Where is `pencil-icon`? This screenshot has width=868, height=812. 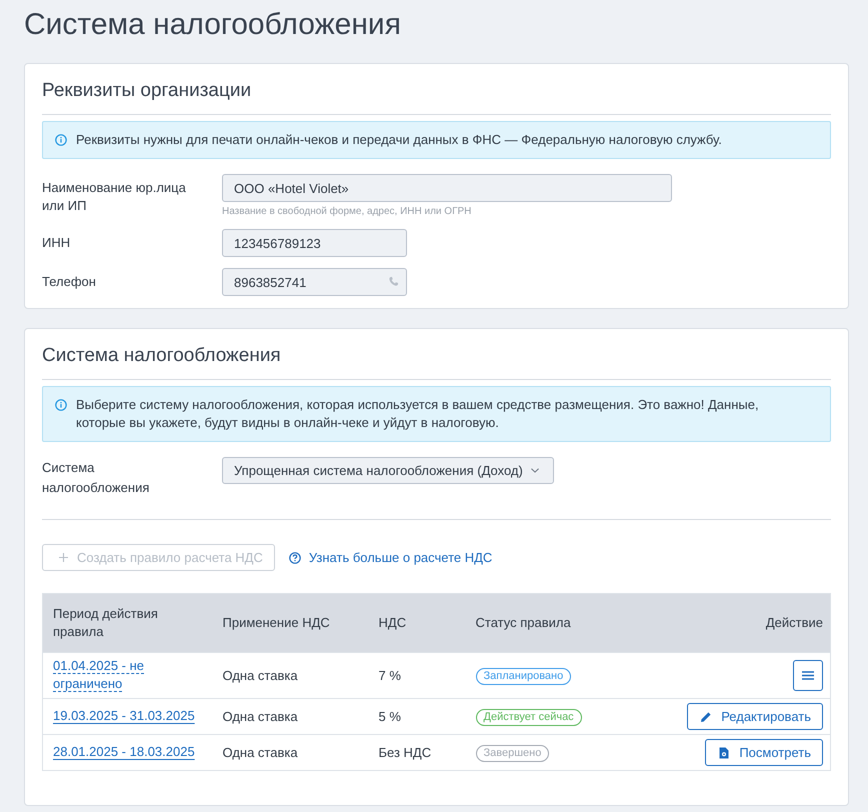 pencil-icon is located at coordinates (706, 716).